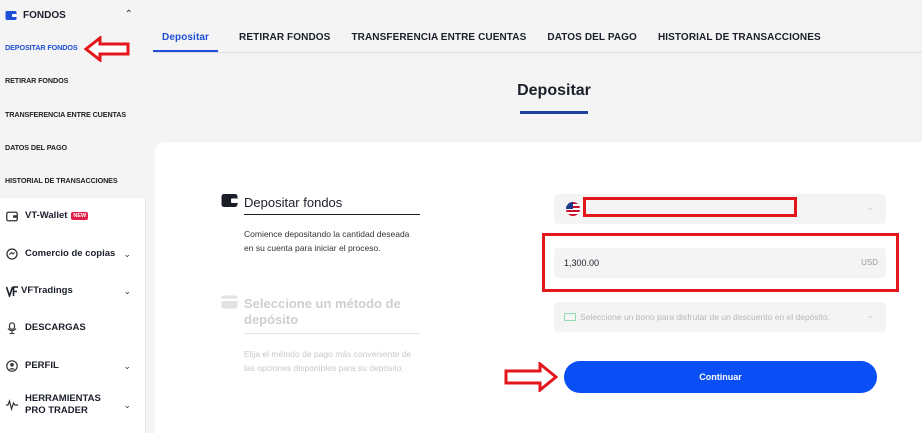 Image resolution: width=922 pixels, height=433 pixels. What do you see at coordinates (573, 209) in the screenshot?
I see `us-flag-icon` at bounding box center [573, 209].